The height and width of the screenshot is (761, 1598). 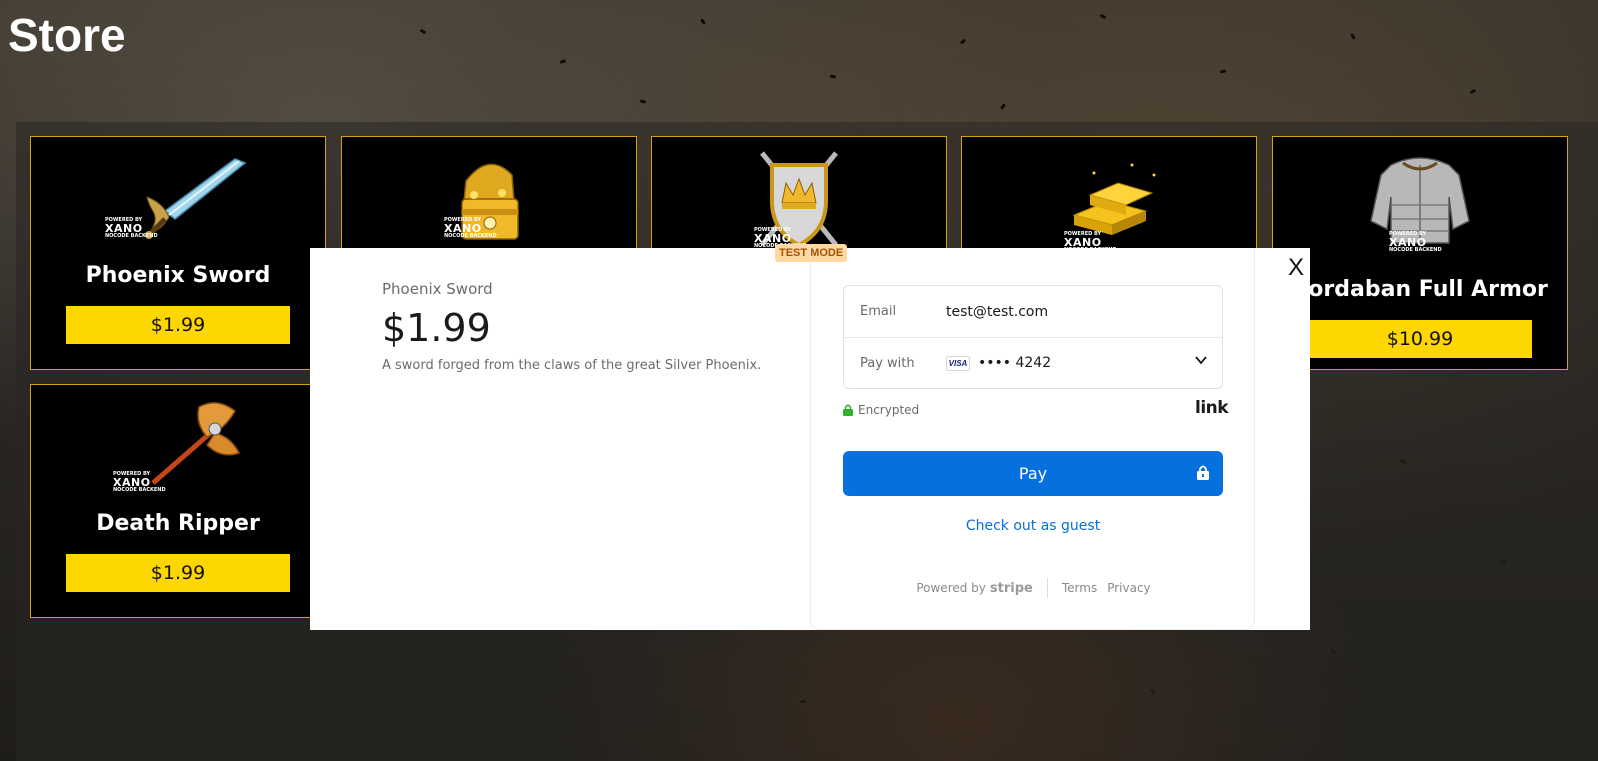 I want to click on pay-button-label: Pay, so click(x=1033, y=473).